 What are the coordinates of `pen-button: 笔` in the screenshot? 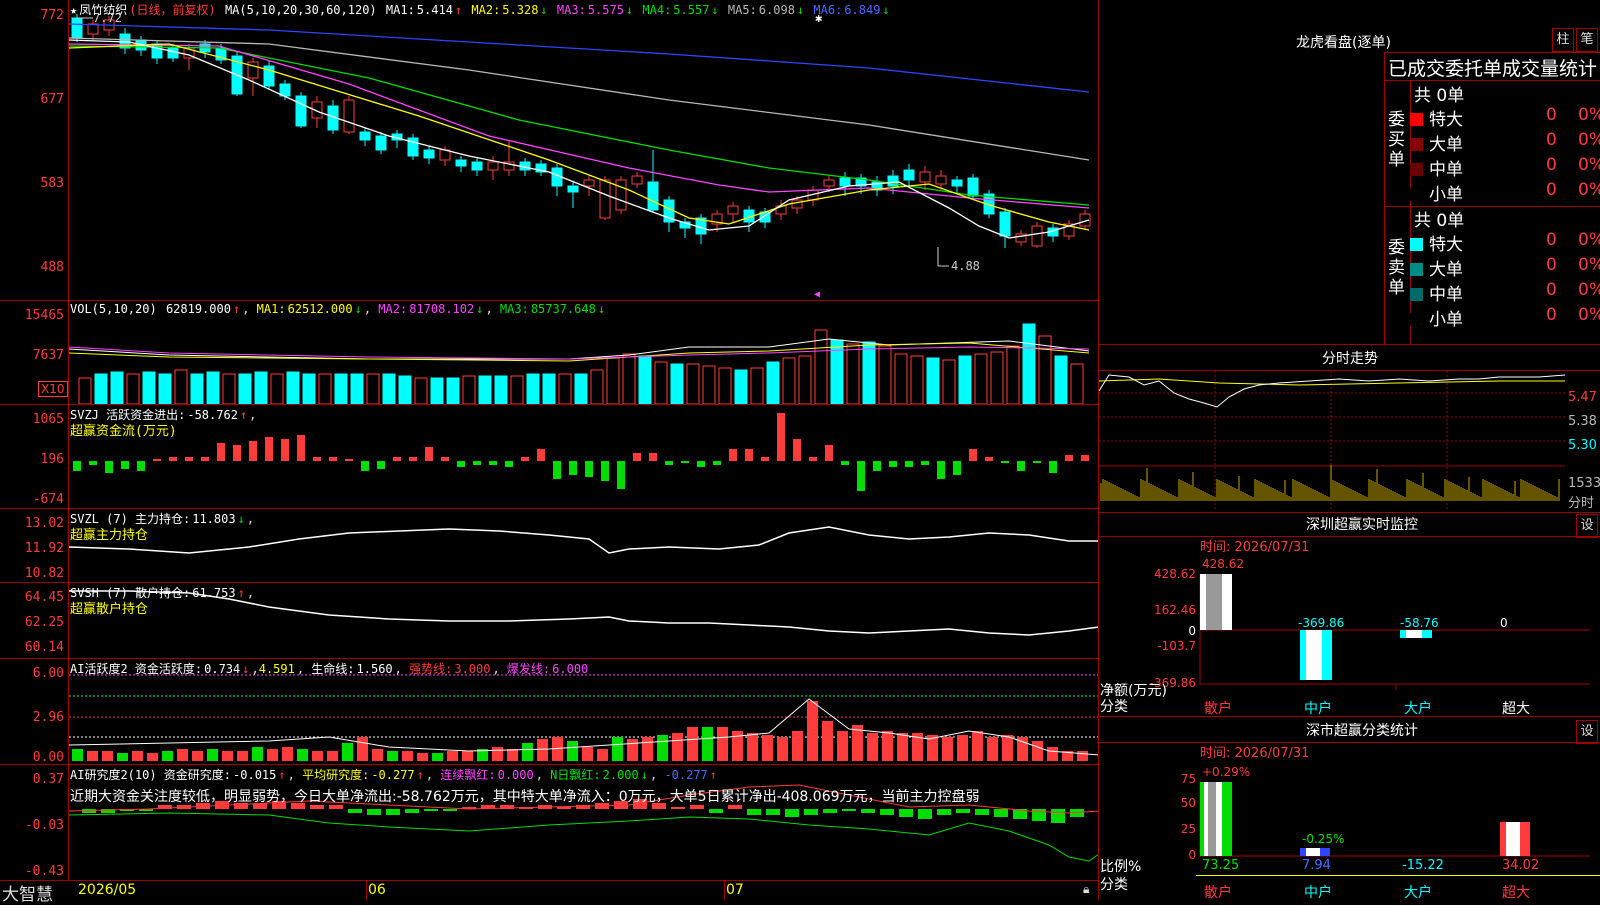 It's located at (1587, 40).